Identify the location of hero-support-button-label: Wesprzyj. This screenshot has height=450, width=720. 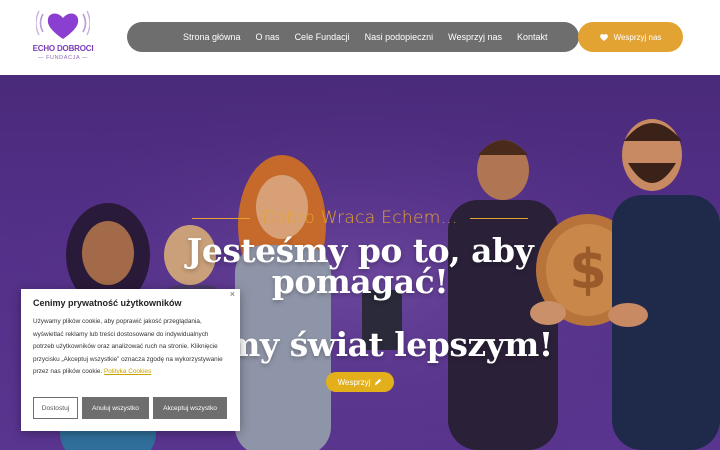
(354, 382).